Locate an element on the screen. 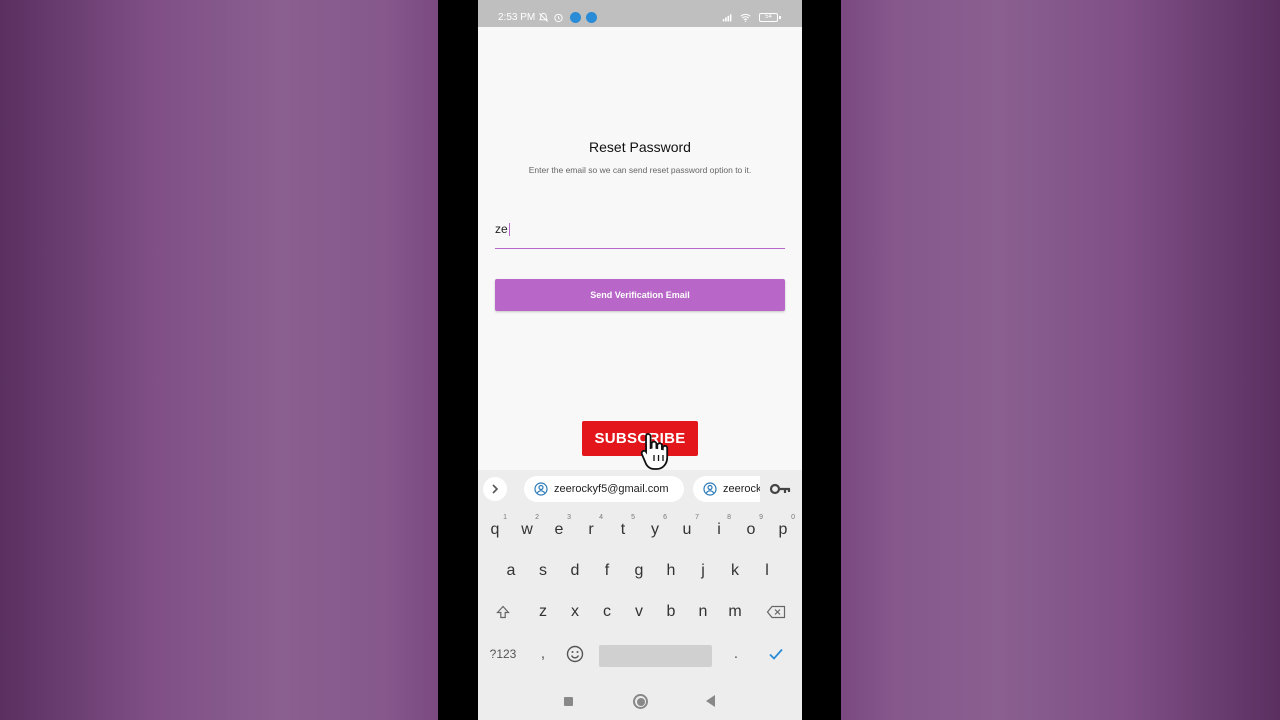  status-time: 2:53 PM is located at coordinates (517, 17).